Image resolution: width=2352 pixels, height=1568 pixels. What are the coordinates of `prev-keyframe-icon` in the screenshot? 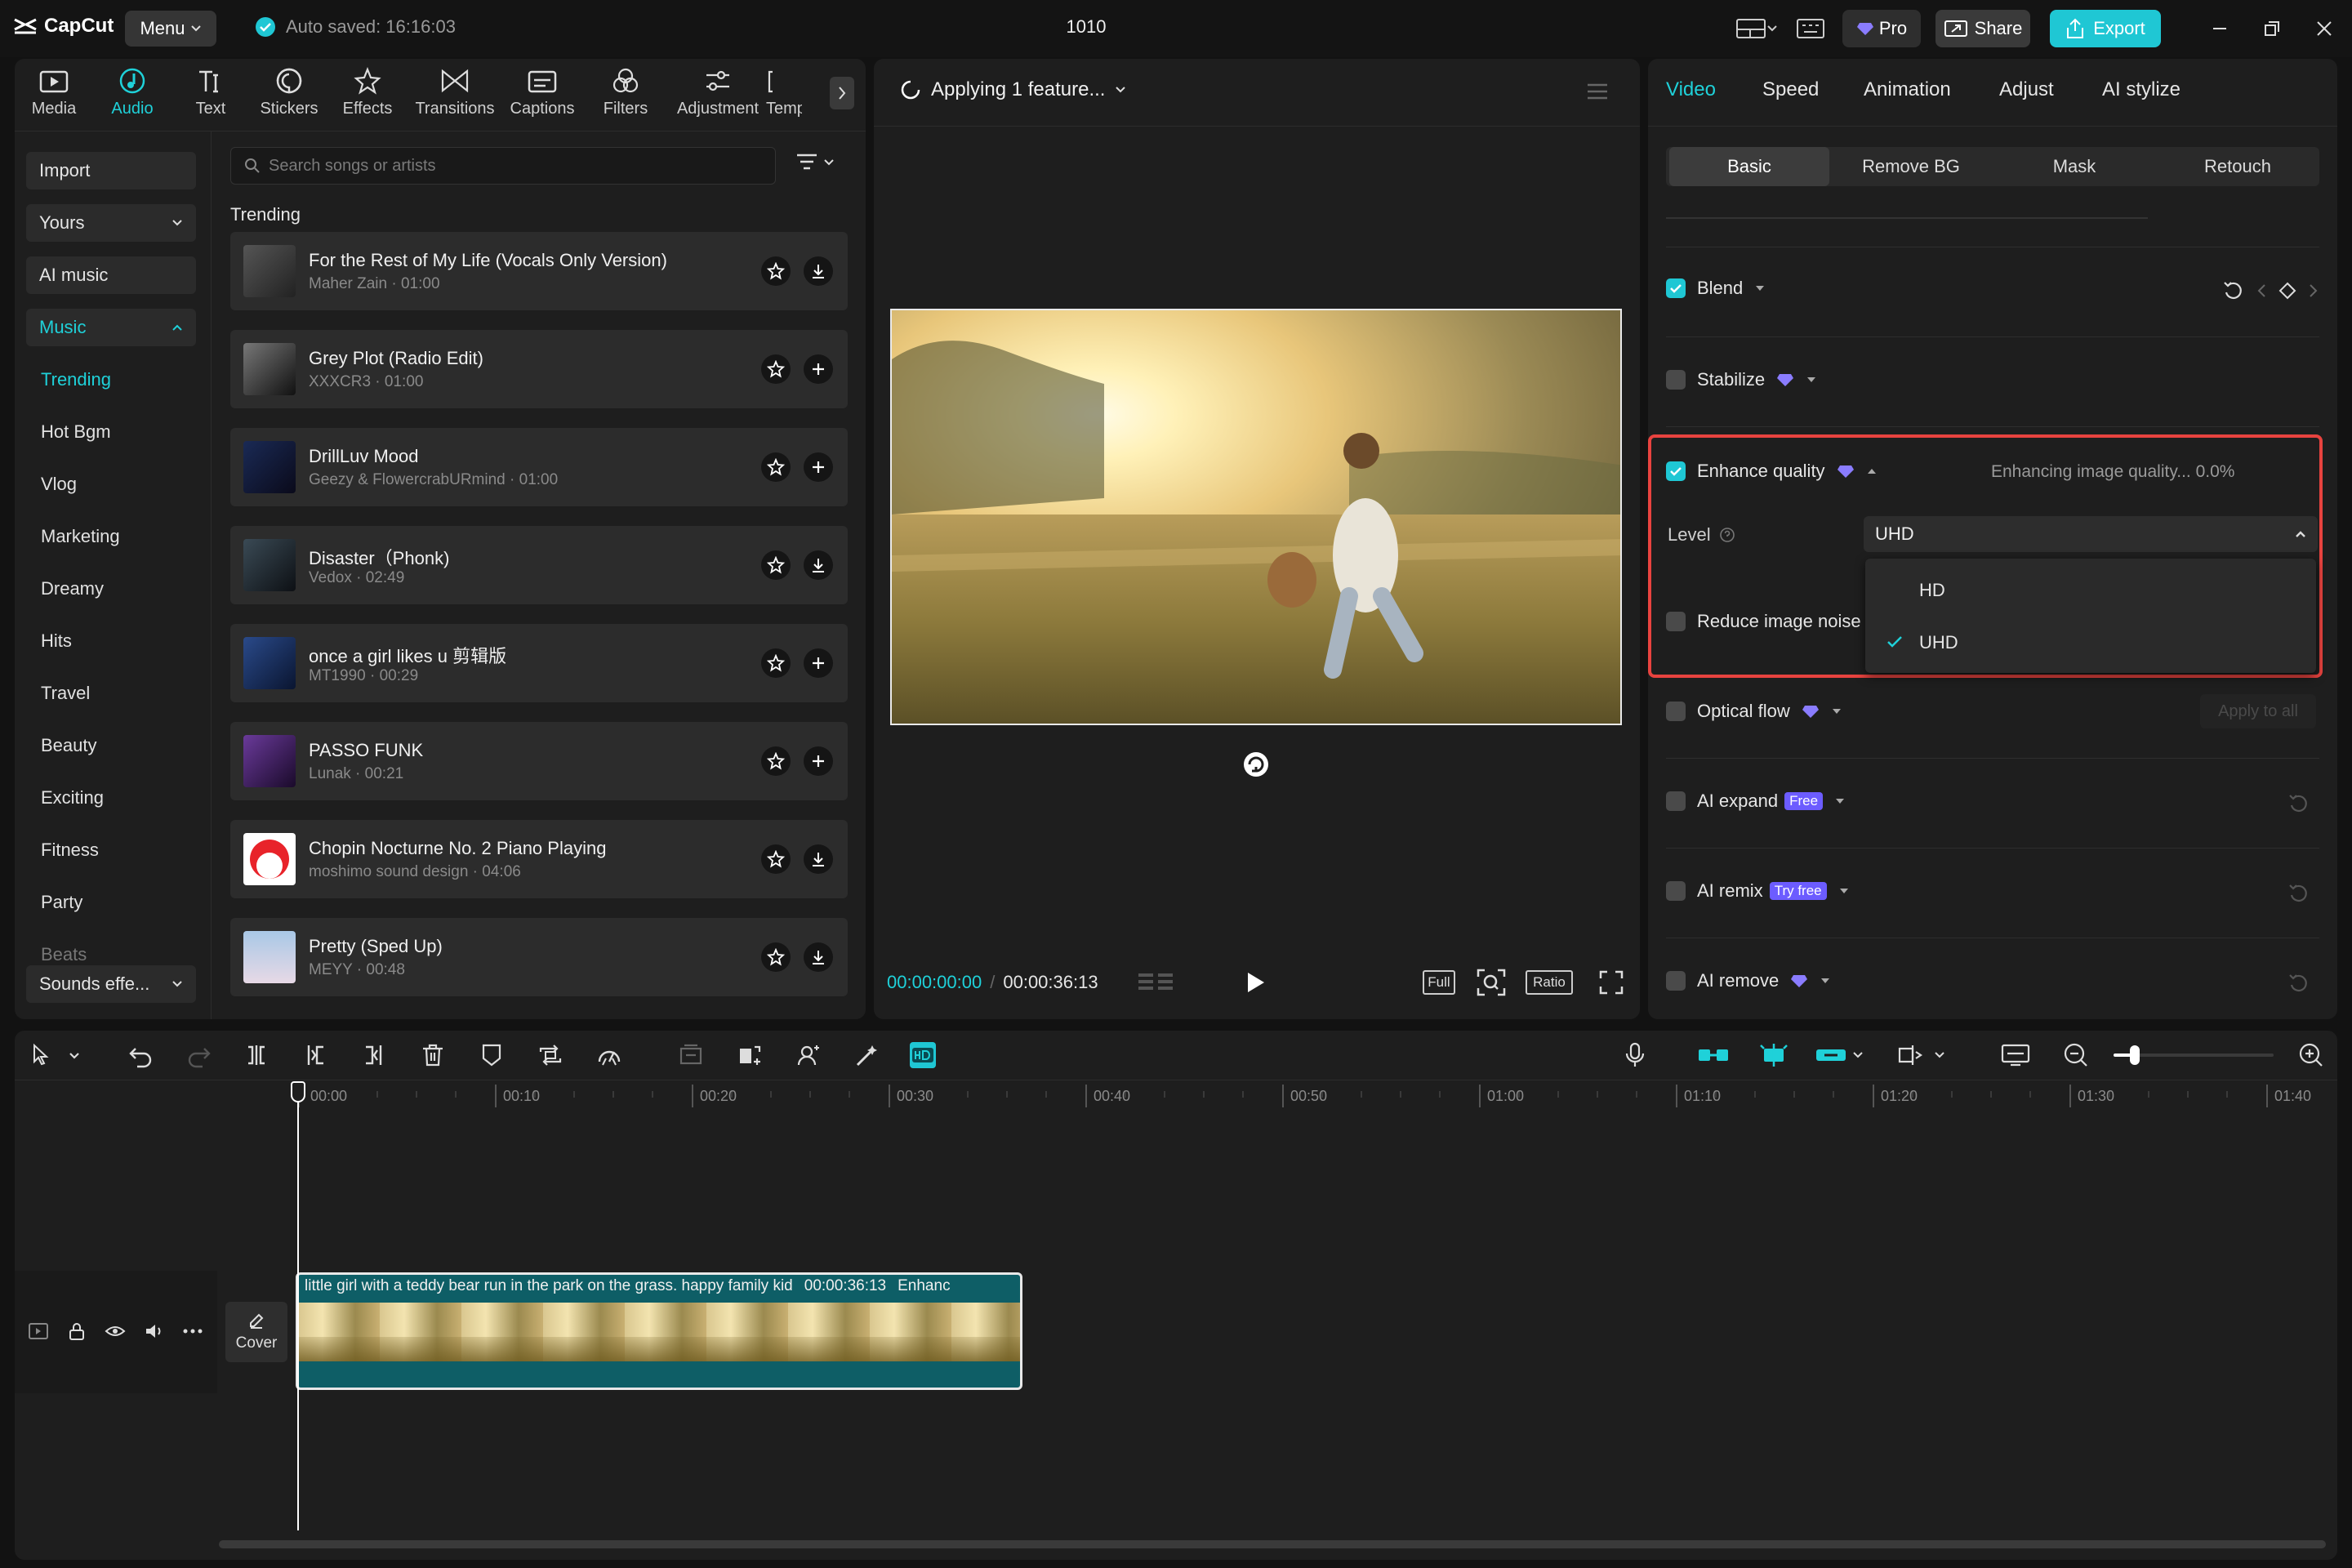 It's located at (2261, 291).